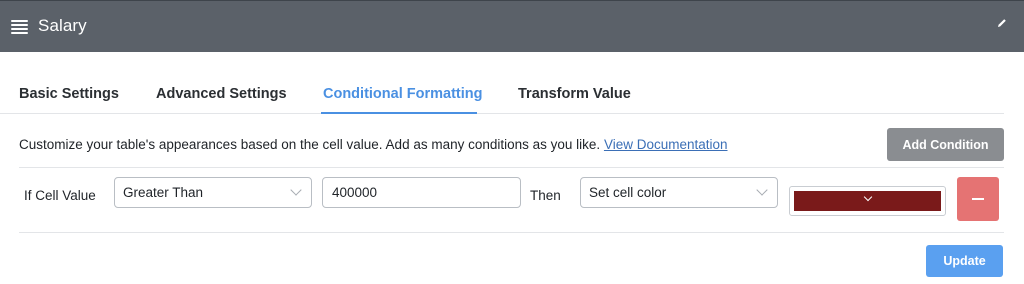 This screenshot has width=1024, height=284. Describe the element at coordinates (666, 144) in the screenshot. I see `view-documentation-link: View Documentation` at that location.